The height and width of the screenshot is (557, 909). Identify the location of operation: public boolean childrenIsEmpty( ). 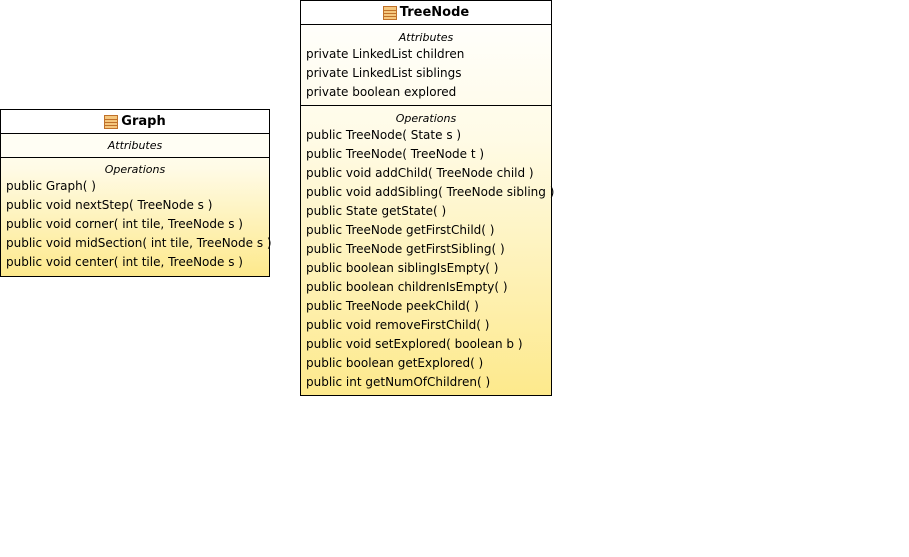
(426, 287).